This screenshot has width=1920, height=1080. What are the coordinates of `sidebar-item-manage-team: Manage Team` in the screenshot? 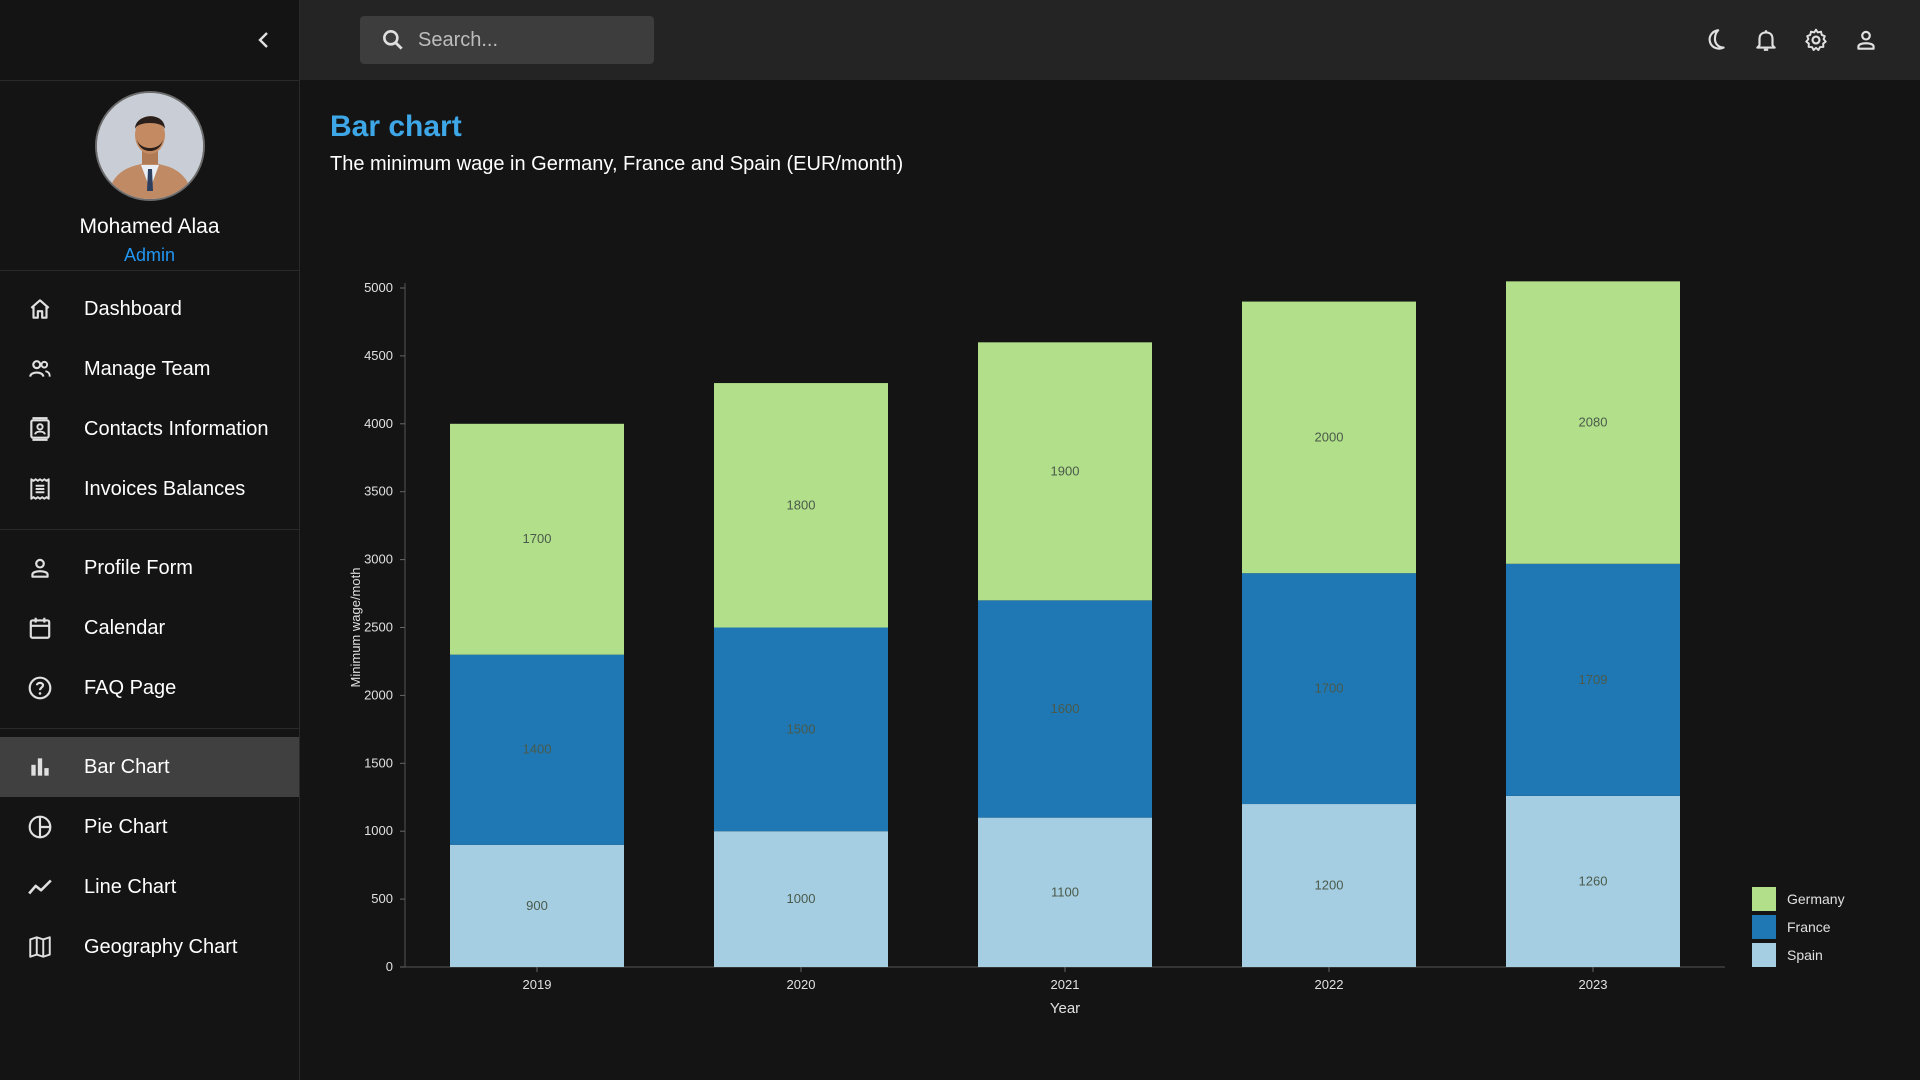 It's located at (149, 369).